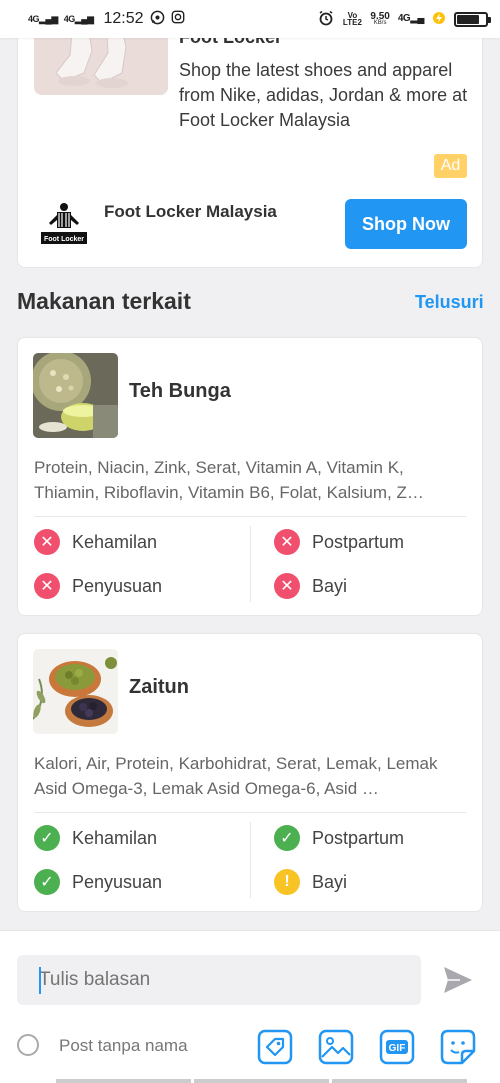 Image resolution: width=500 pixels, height=1083 pixels. I want to click on send-icon, so click(458, 980).